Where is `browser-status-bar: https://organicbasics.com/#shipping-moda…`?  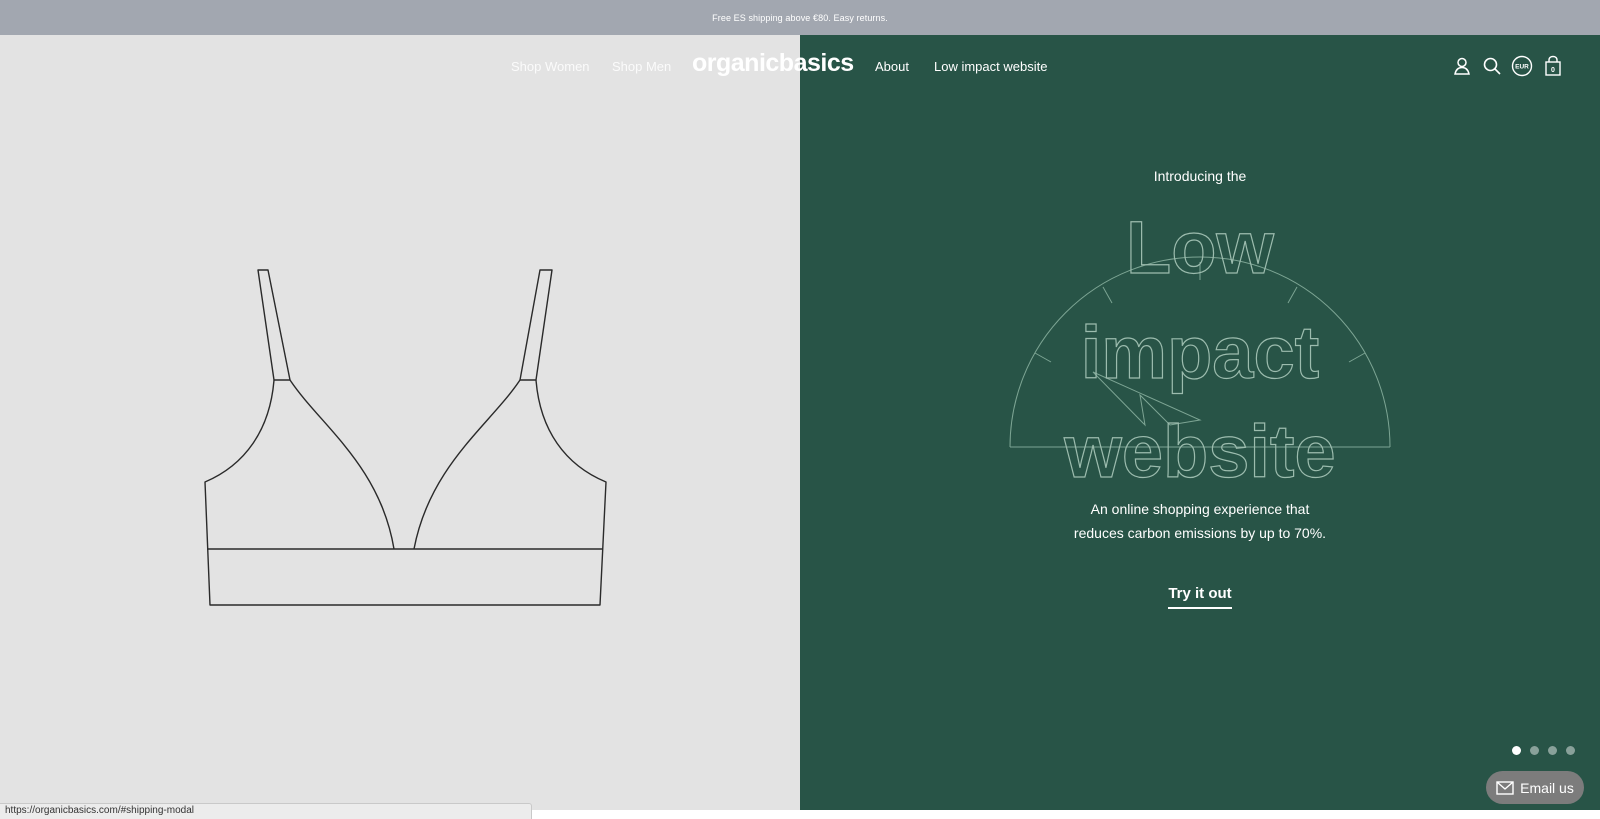 browser-status-bar: https://organicbasics.com/#shipping-moda… is located at coordinates (266, 811).